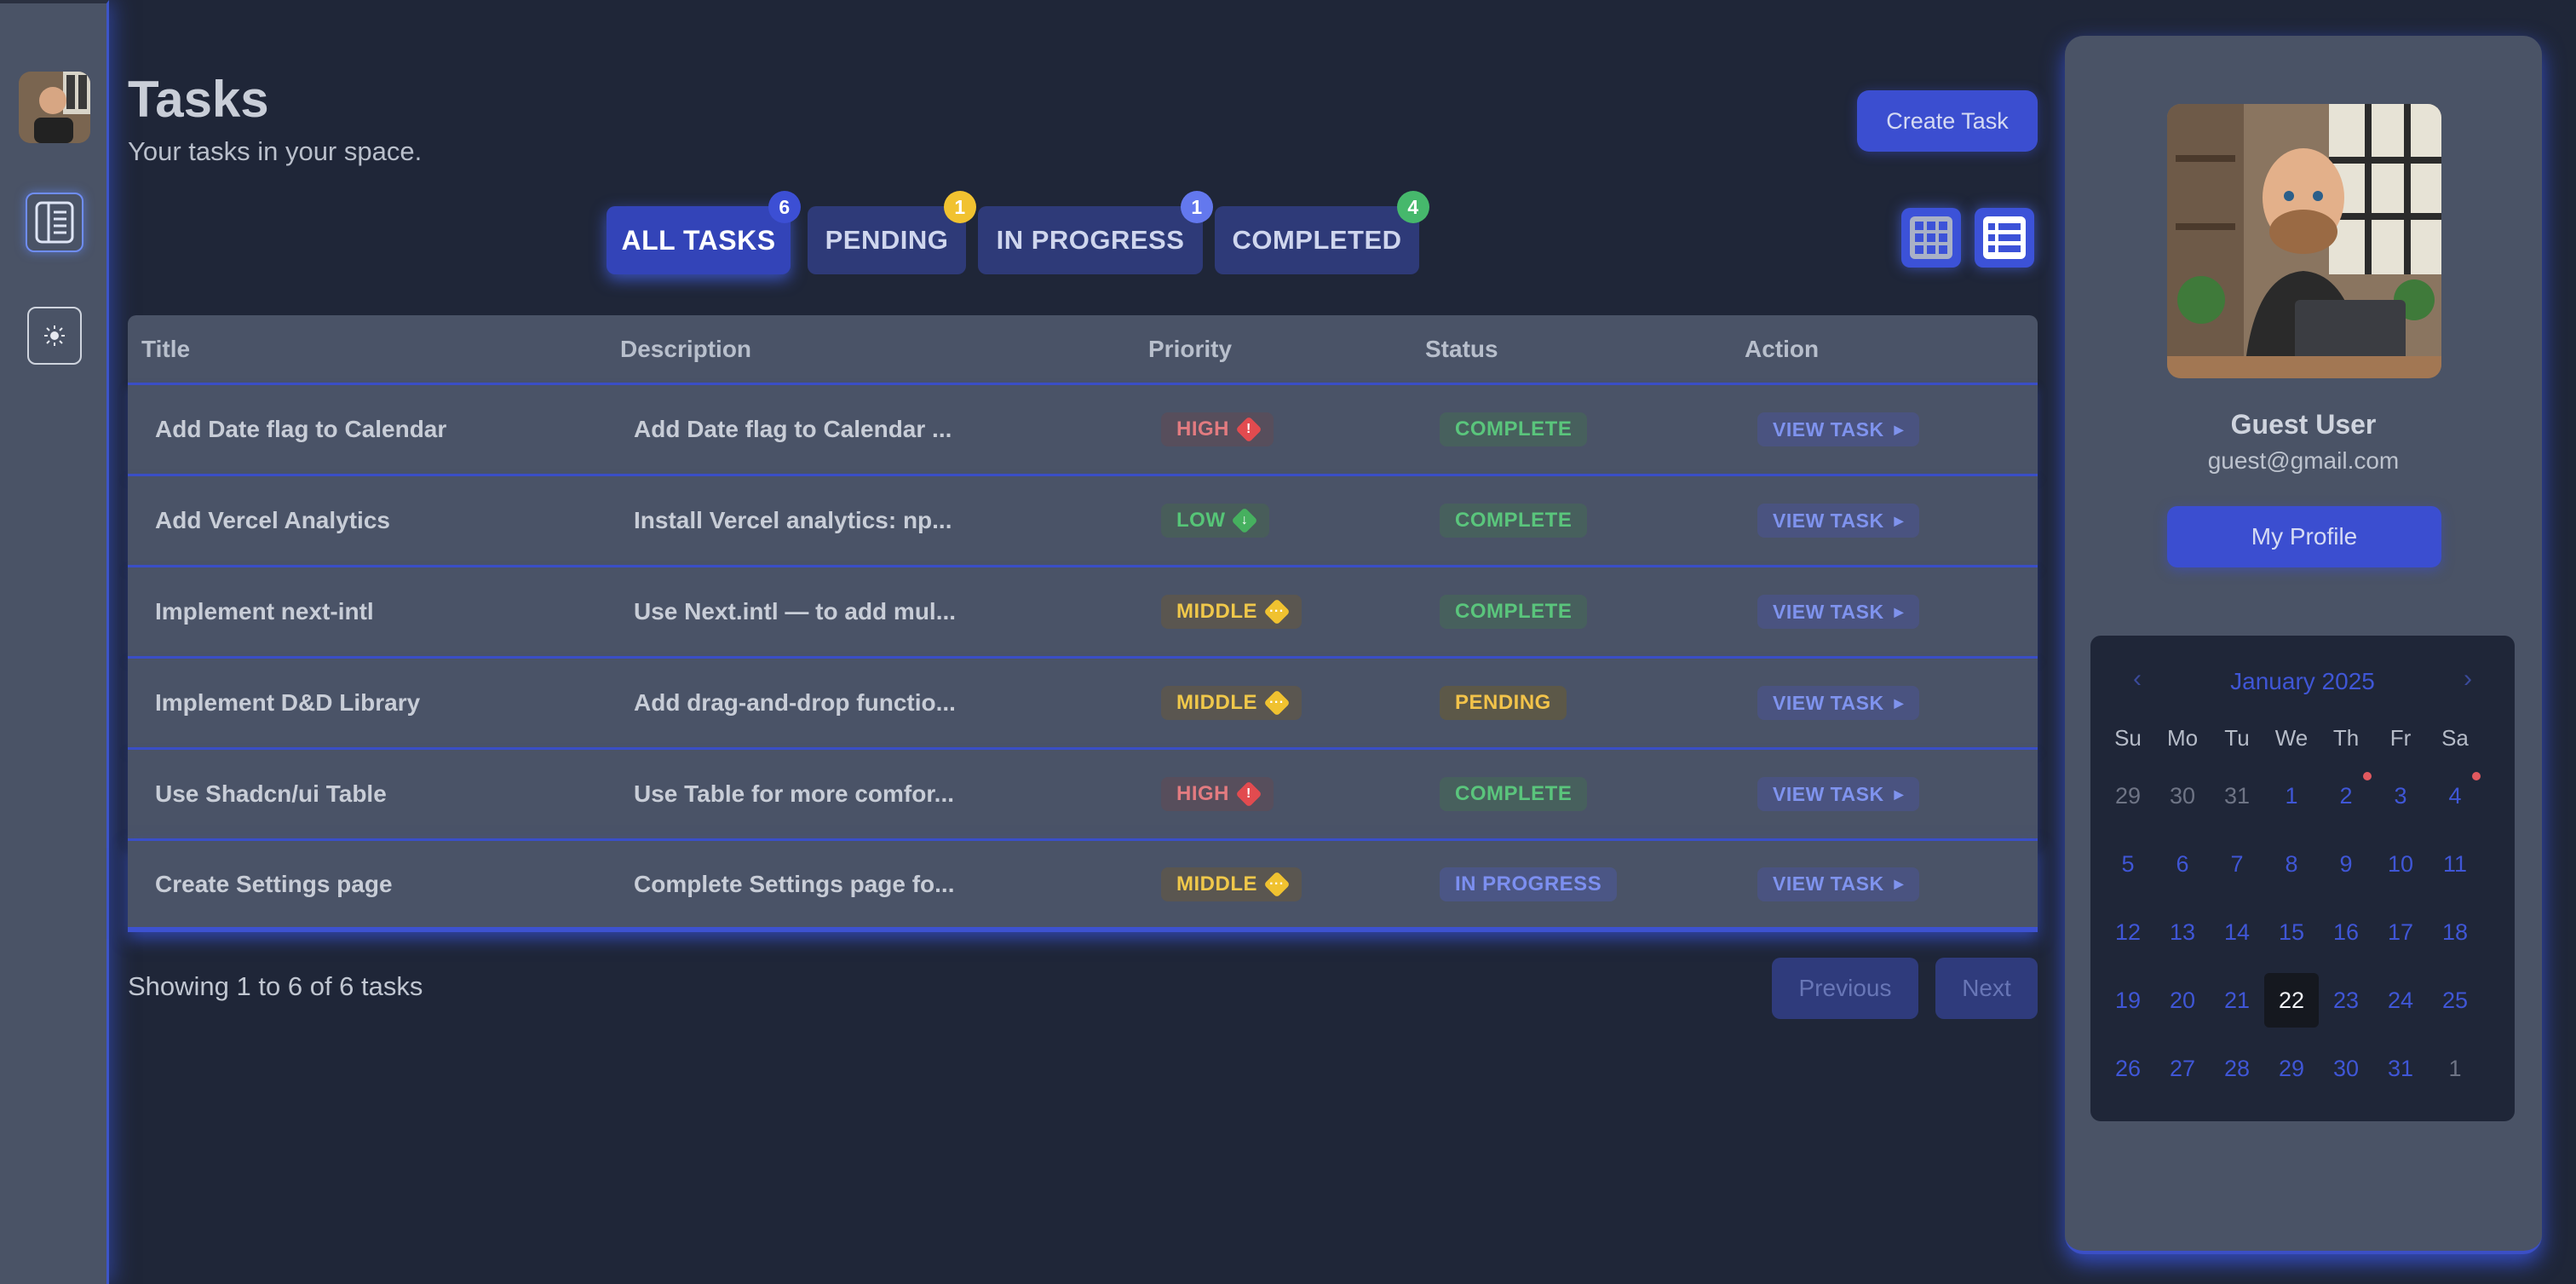 This screenshot has width=2576, height=1284. Describe the element at coordinates (2237, 864) in the screenshot. I see `calendar-day: 7` at that location.